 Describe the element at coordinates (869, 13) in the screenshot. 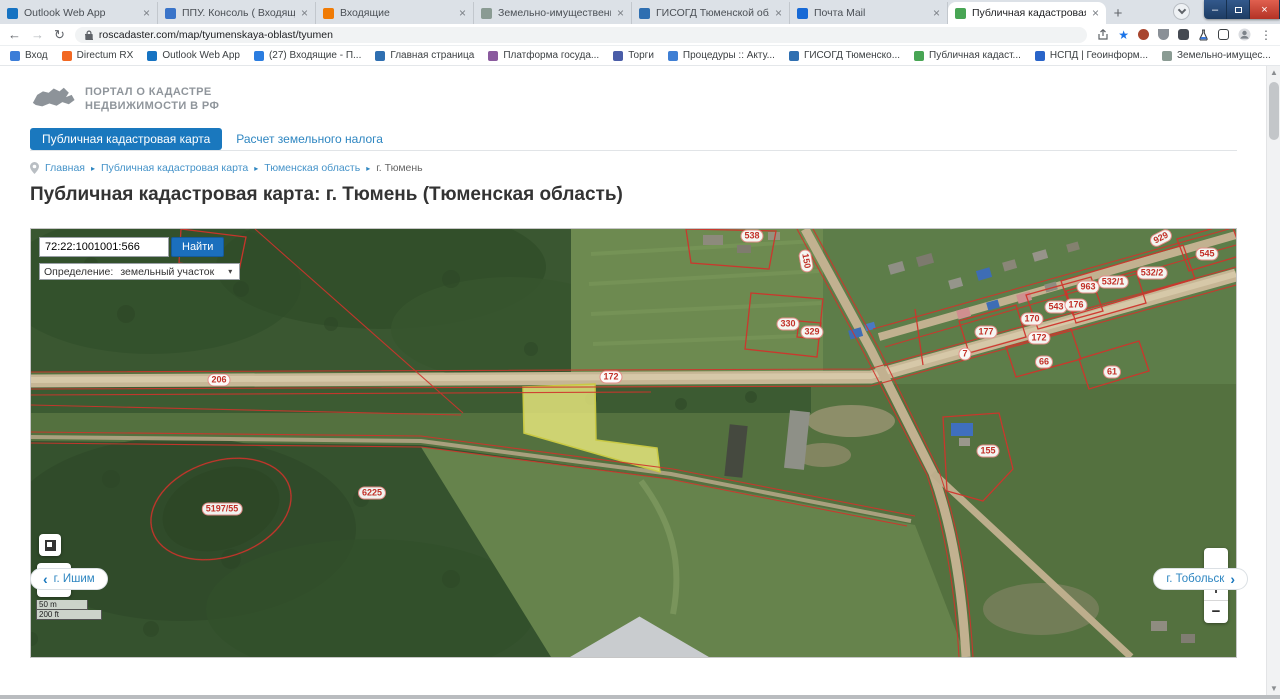

I see `browser-tab: Почта Mail ×` at that location.